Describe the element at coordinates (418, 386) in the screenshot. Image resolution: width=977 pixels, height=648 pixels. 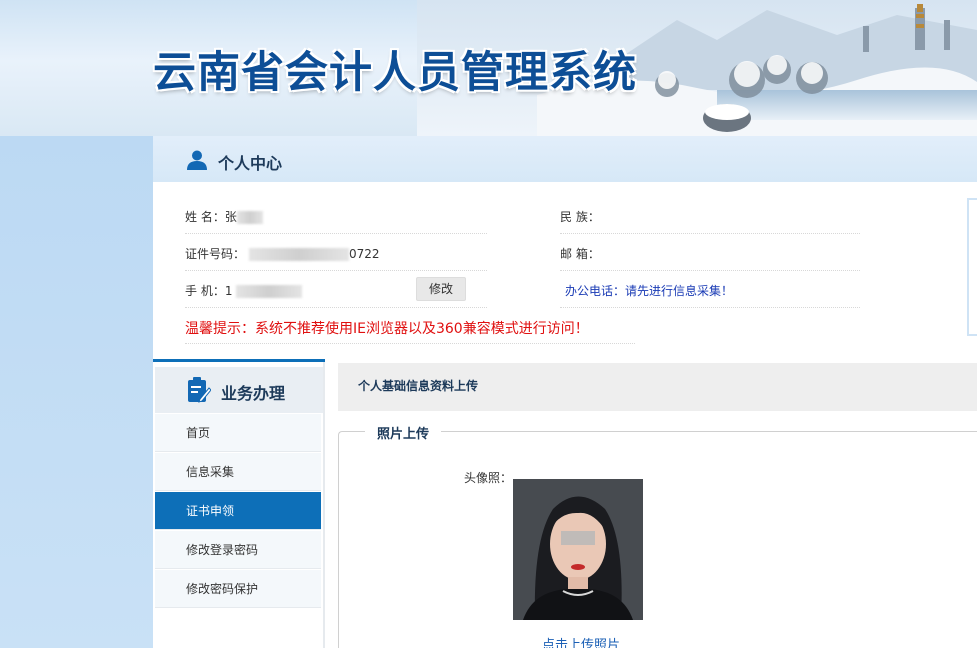
I see `content-title: 个人基础信息资料上传` at that location.